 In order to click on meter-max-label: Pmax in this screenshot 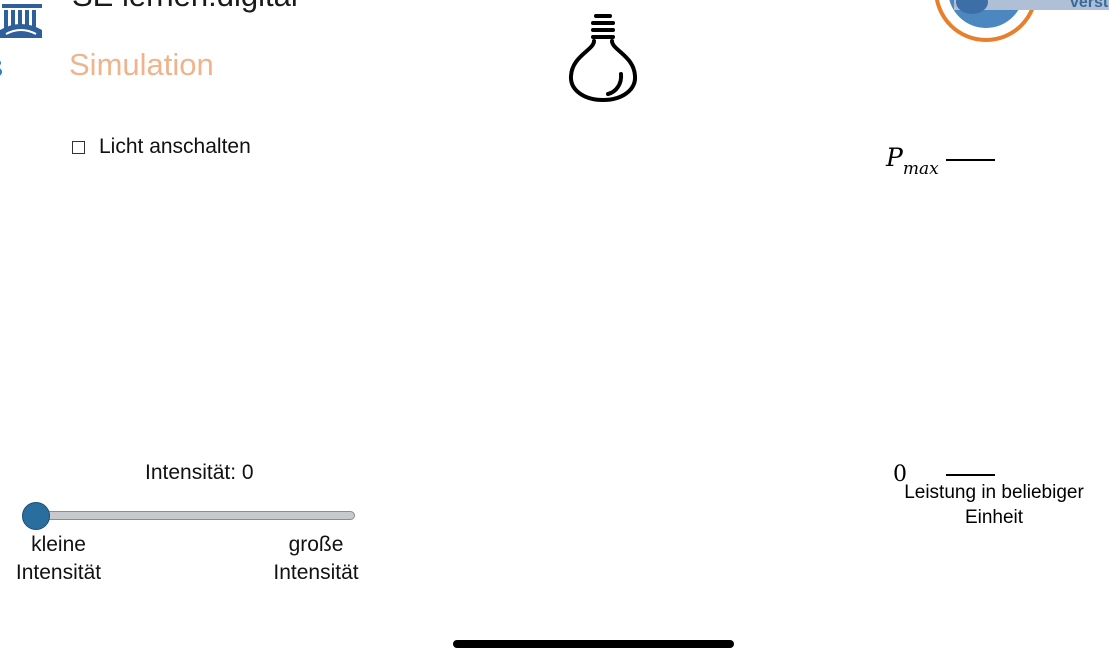, I will do `click(912, 161)`.